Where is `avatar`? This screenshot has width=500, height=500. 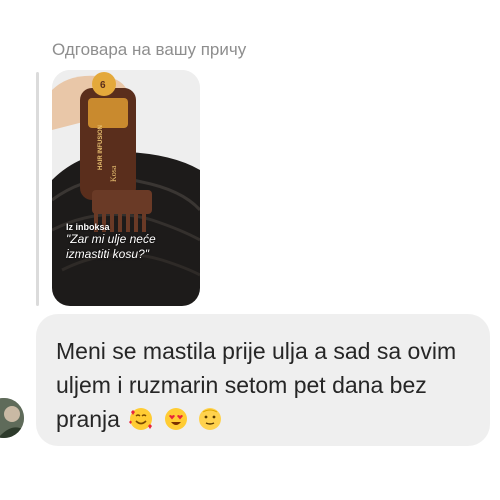
avatar is located at coordinates (12, 418).